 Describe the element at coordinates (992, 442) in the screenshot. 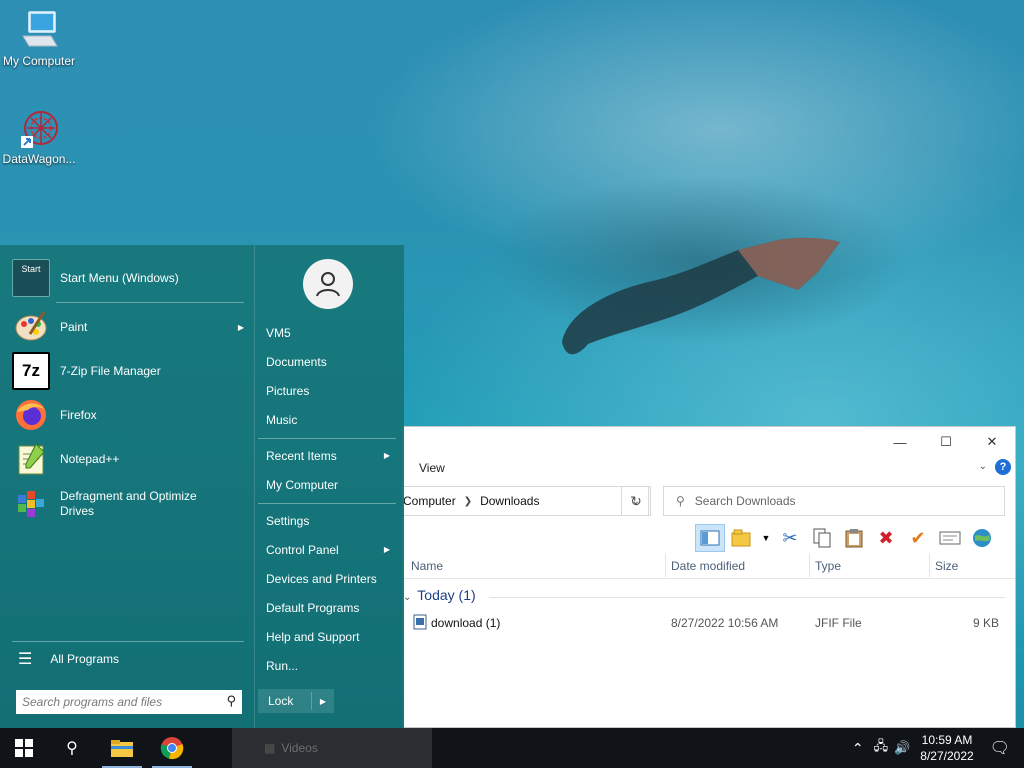

I see `close-button: ✕` at that location.